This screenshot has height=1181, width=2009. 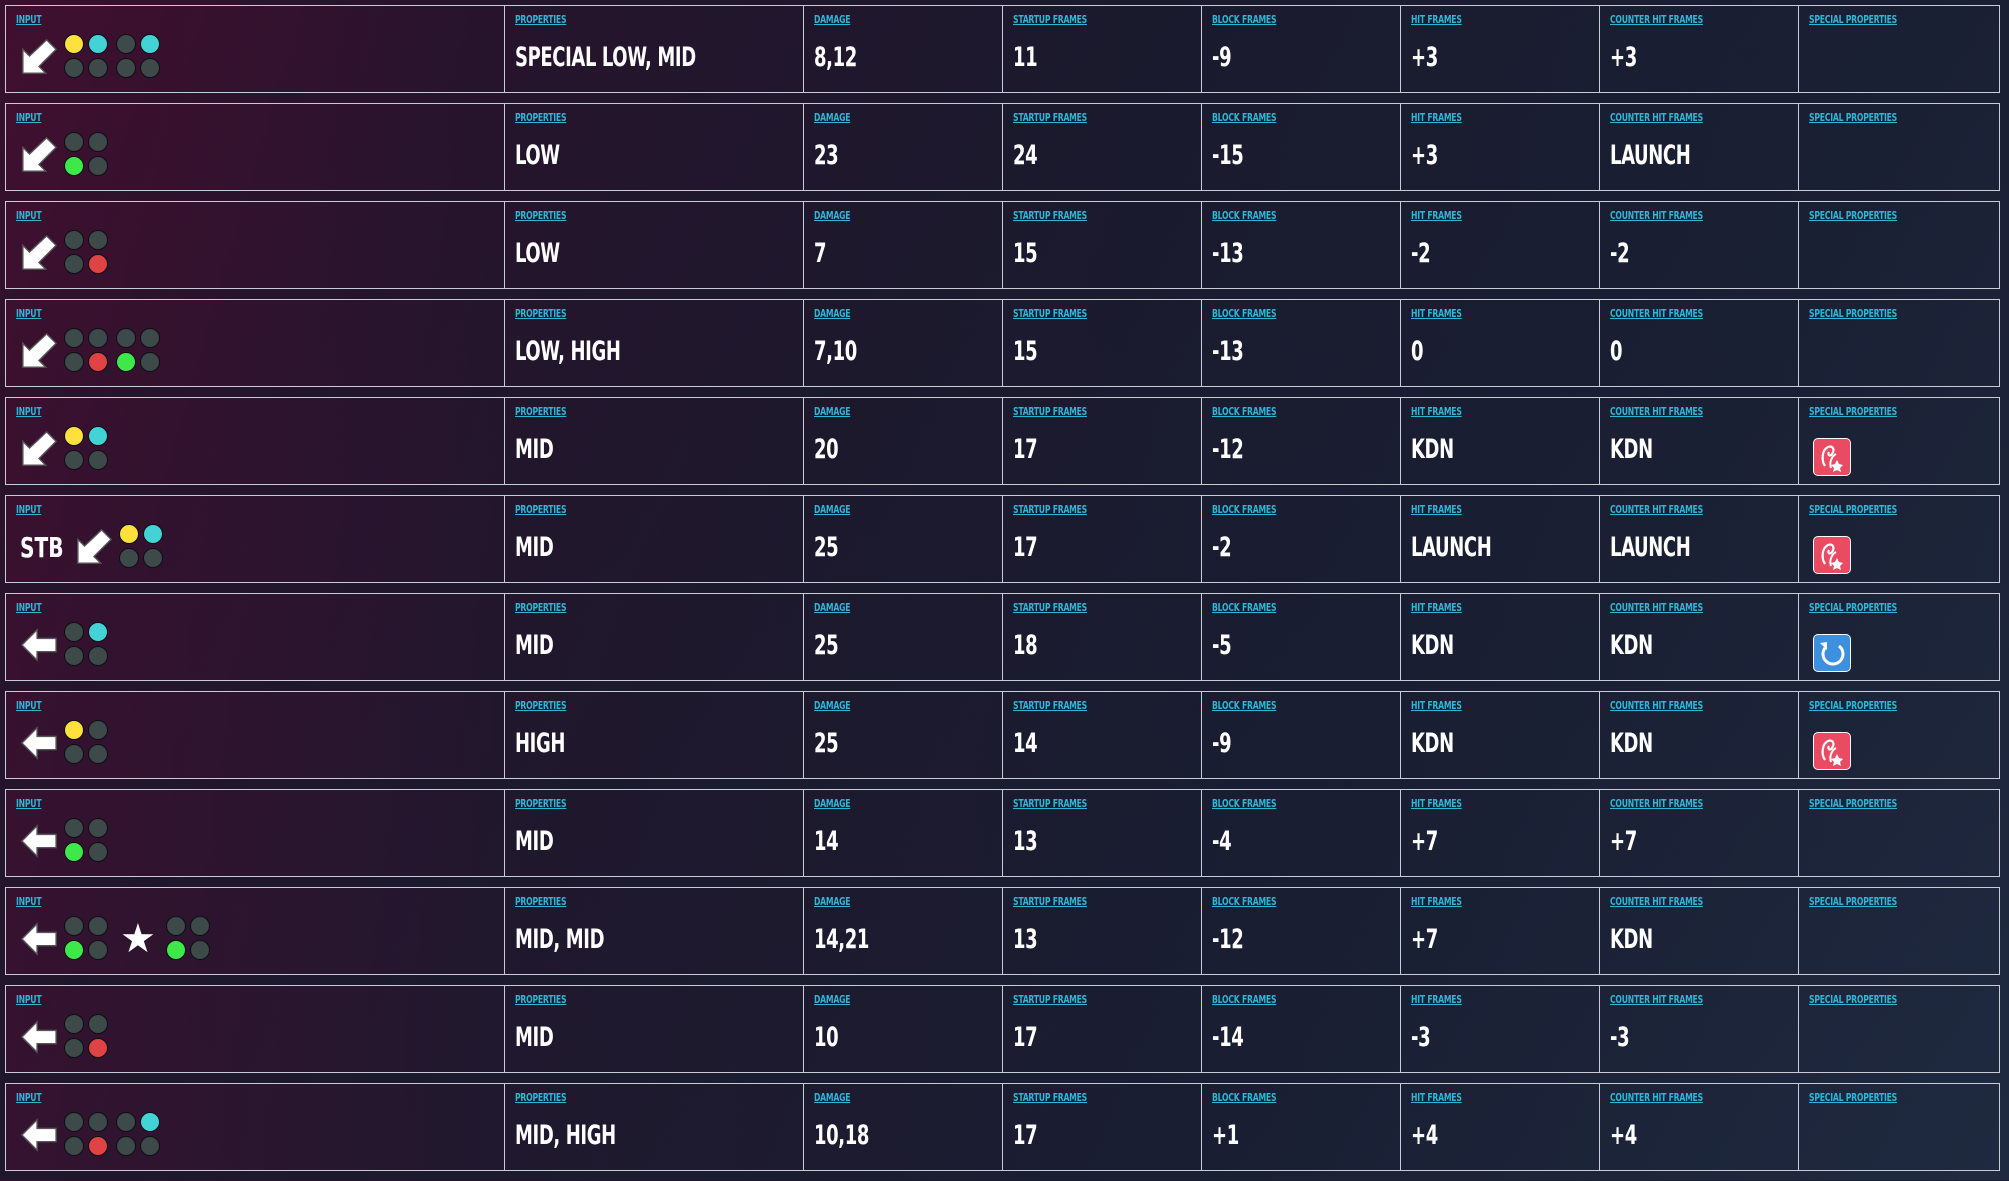 What do you see at coordinates (826, 841) in the screenshot?
I see `damage-value: 14` at bounding box center [826, 841].